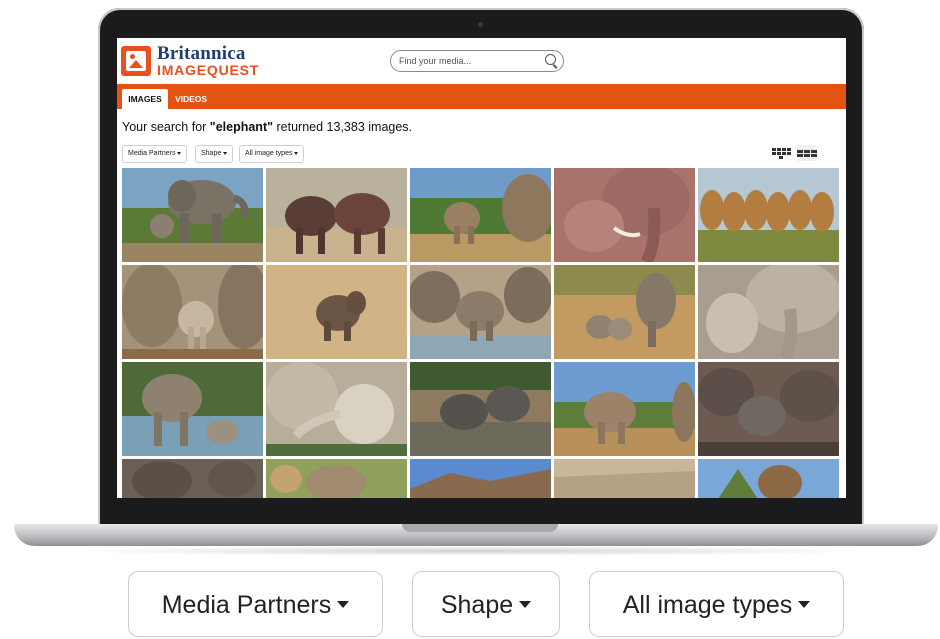  What do you see at coordinates (136, 61) in the screenshot?
I see `britannica-logo-icon` at bounding box center [136, 61].